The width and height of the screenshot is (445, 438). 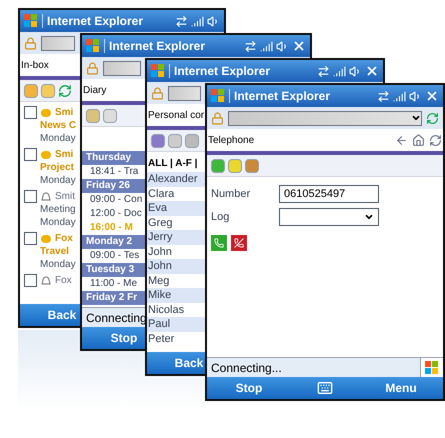 What do you see at coordinates (166, 309) in the screenshot?
I see `contact-row: Nicolas` at bounding box center [166, 309].